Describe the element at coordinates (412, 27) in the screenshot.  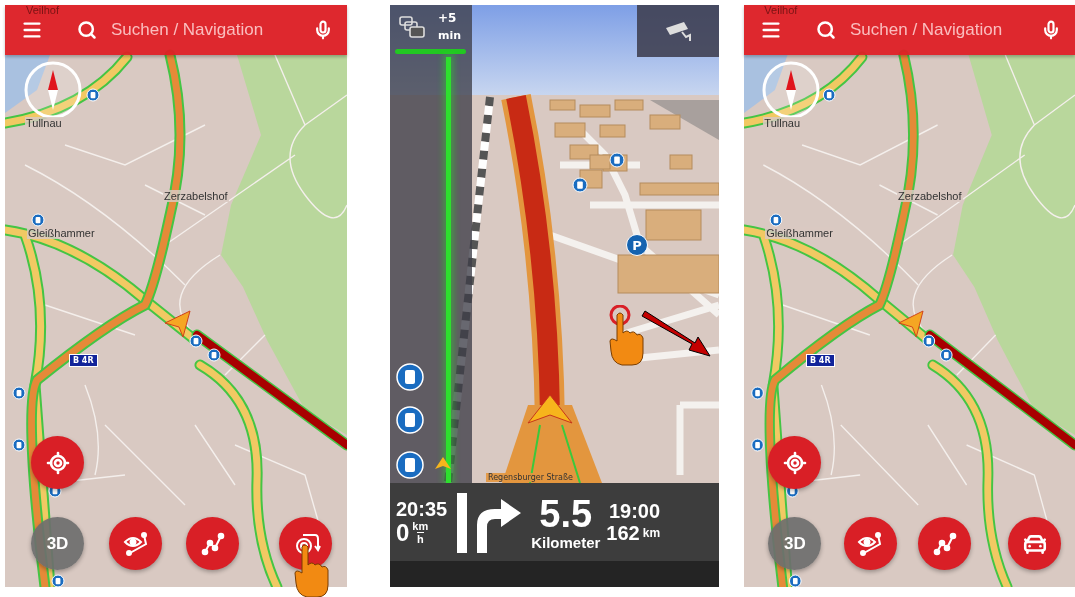
I see `traffic-cars-icon` at that location.